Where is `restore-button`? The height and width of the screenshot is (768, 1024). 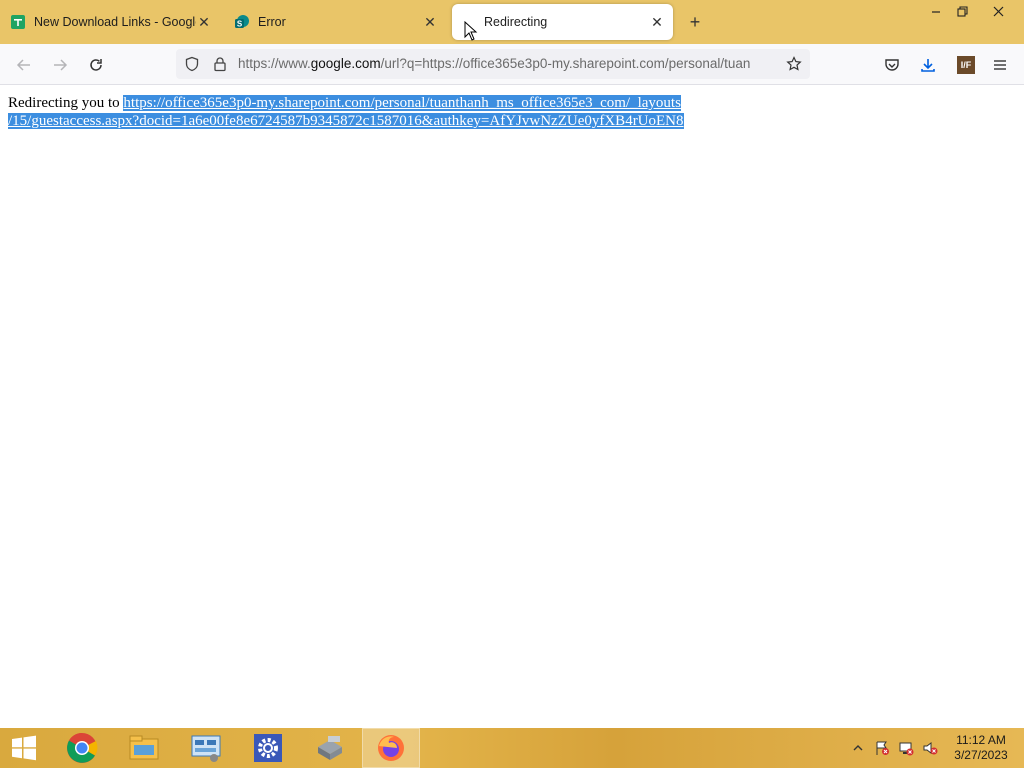 restore-button is located at coordinates (962, 11).